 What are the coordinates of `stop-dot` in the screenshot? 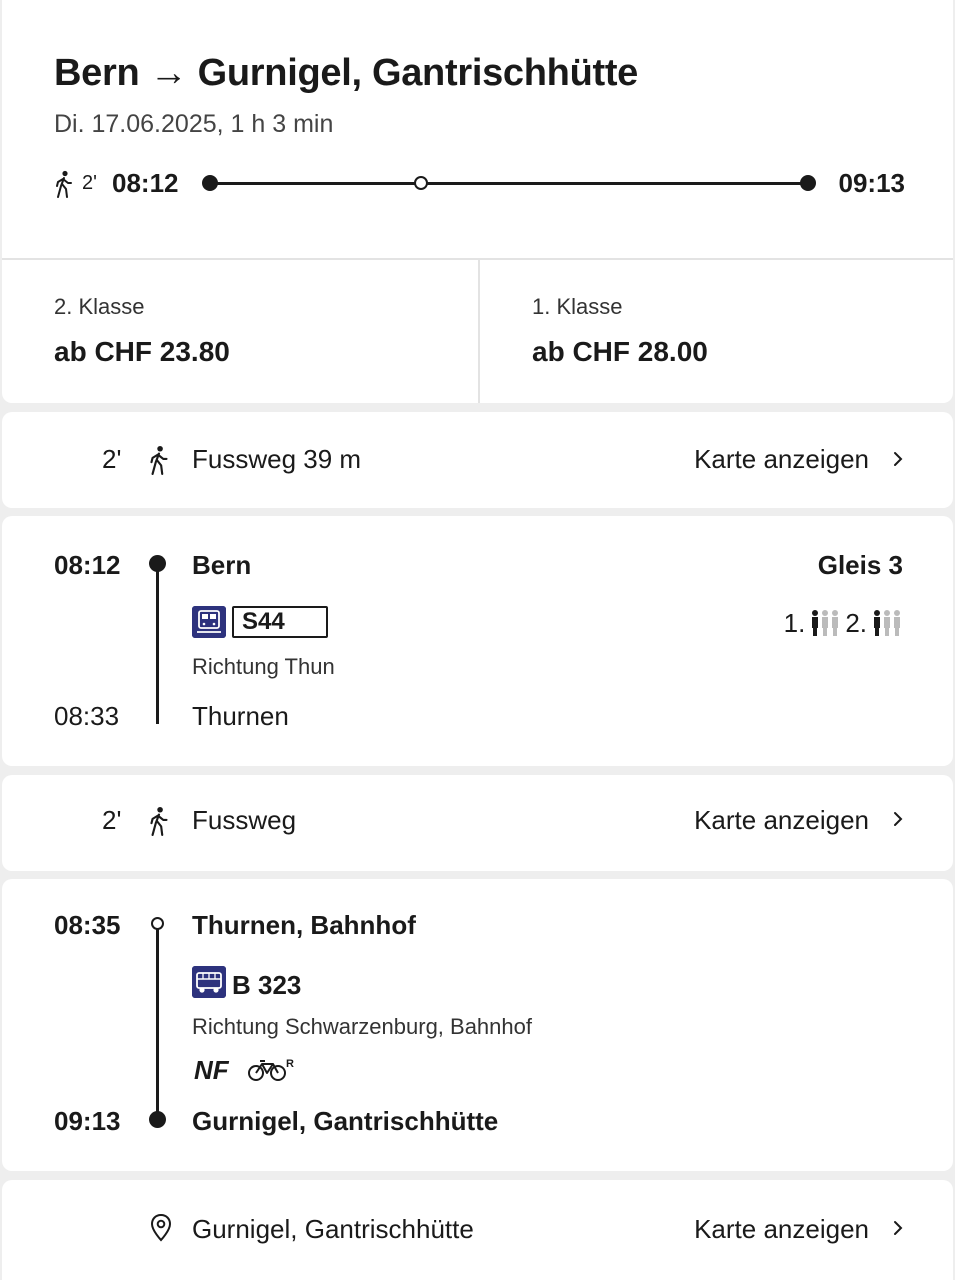 It's located at (157, 1119).